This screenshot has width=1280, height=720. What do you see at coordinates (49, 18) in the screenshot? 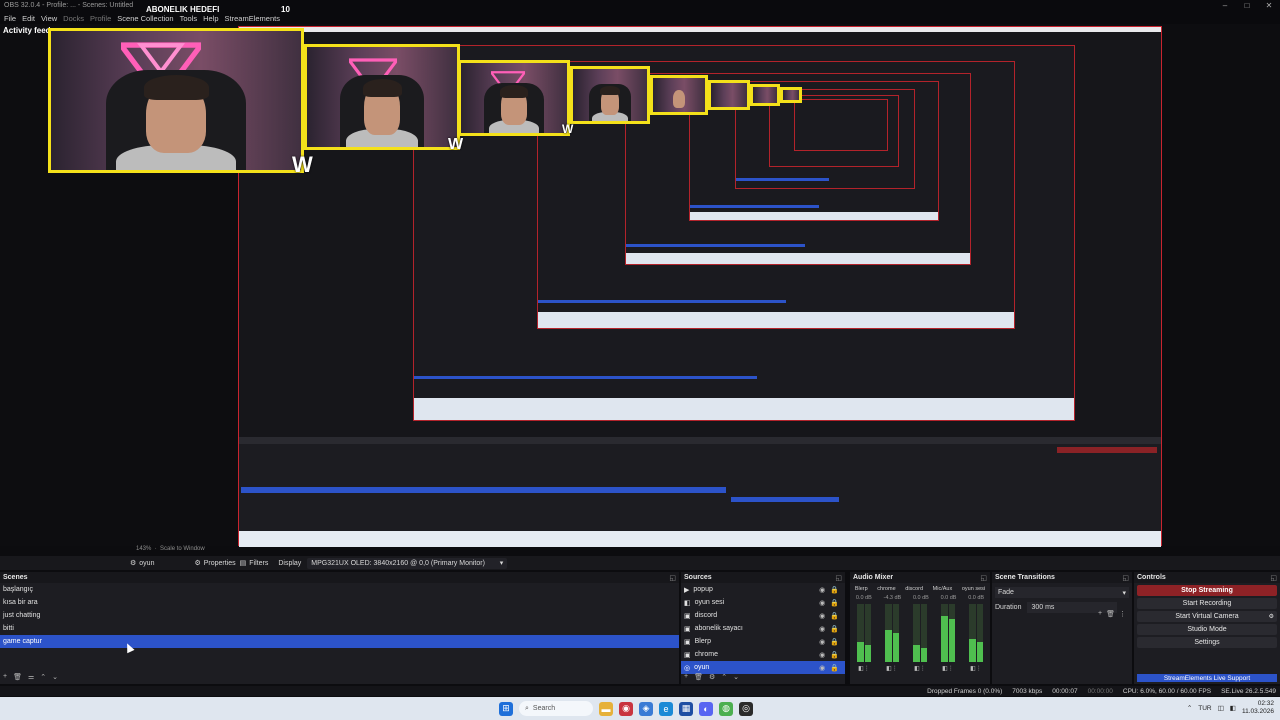
I see `menu-view: View` at bounding box center [49, 18].